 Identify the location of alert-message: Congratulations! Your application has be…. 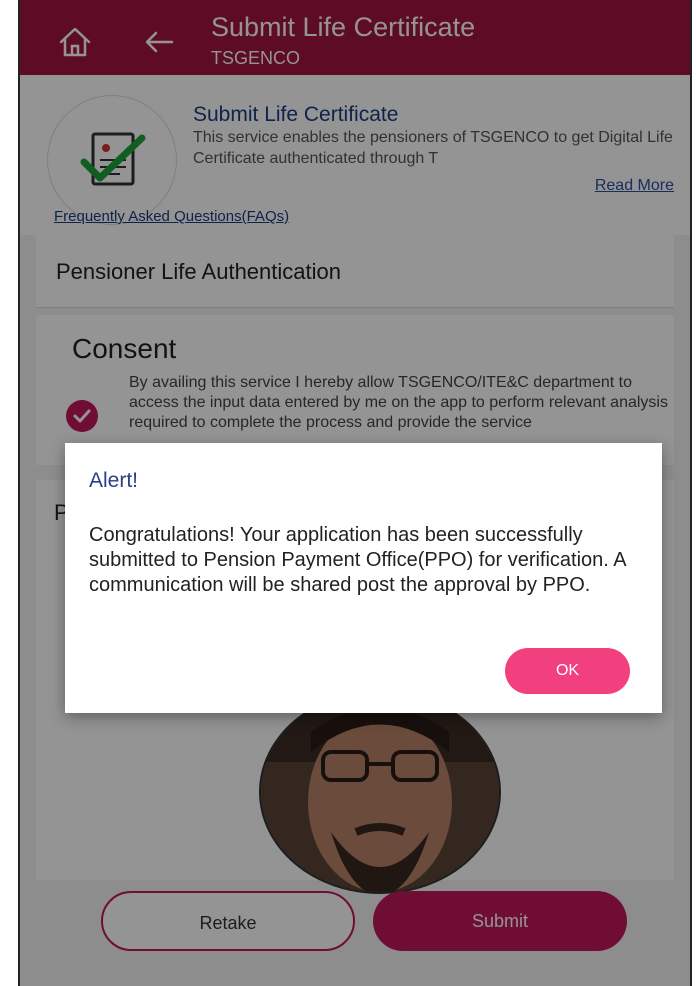
(357, 560).